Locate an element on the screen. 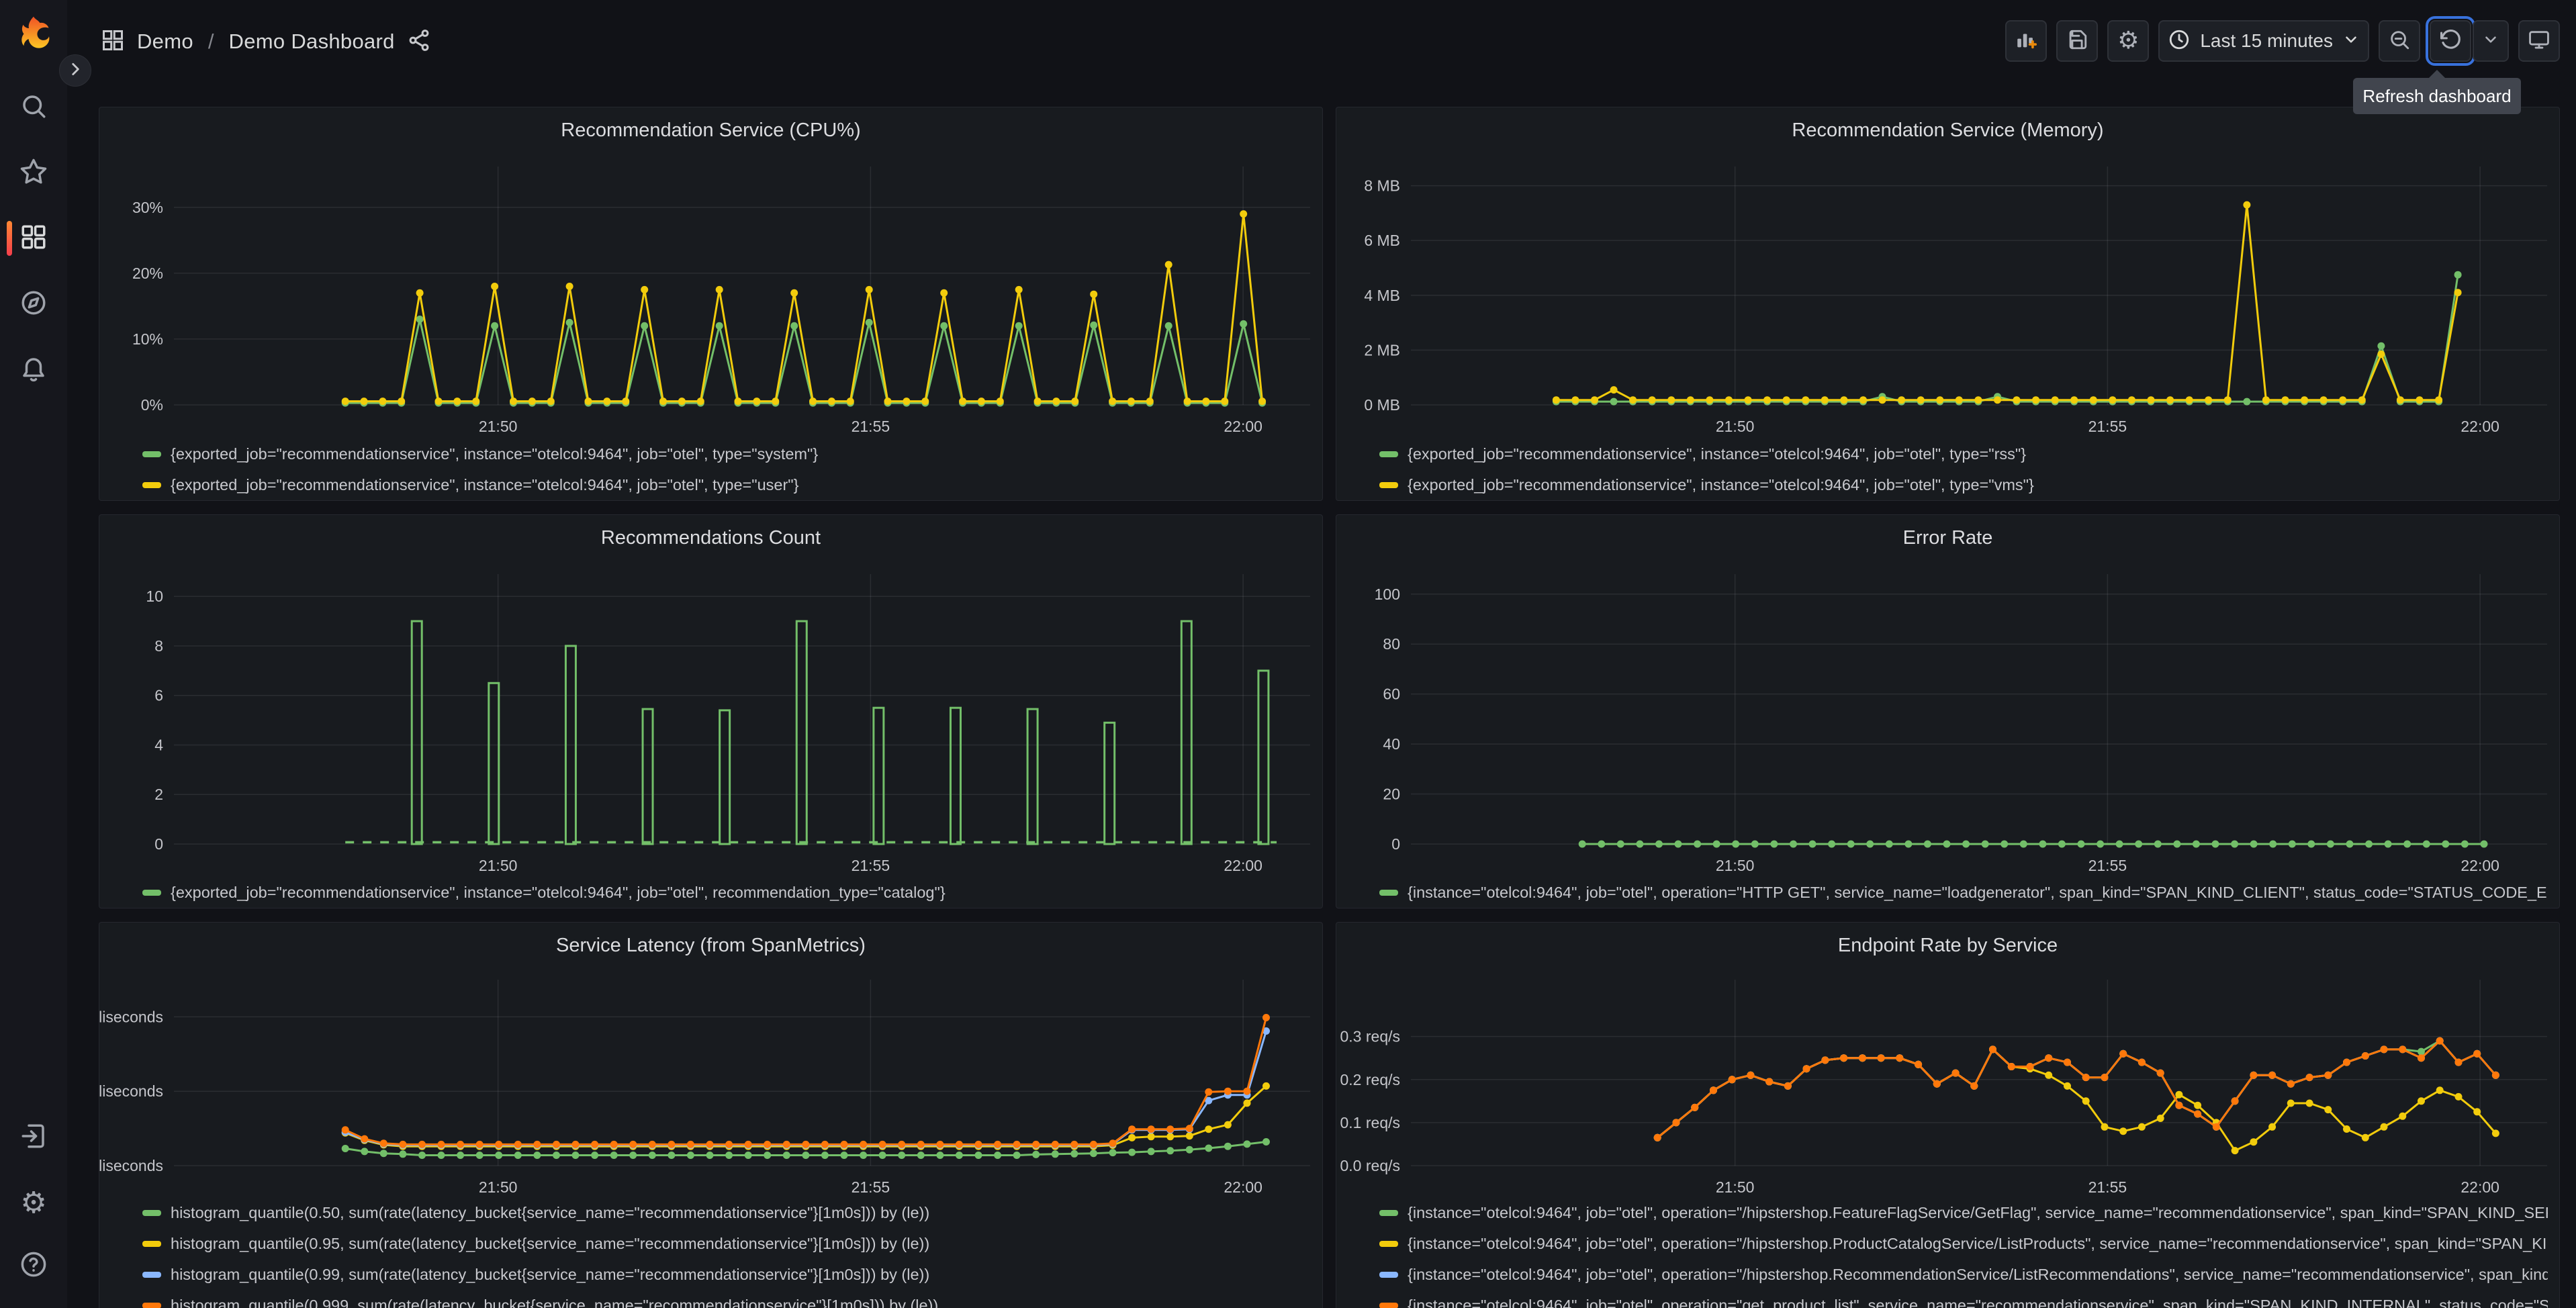 Image resolution: width=2576 pixels, height=1308 pixels. svg-text: 0% is located at coordinates (152, 405).